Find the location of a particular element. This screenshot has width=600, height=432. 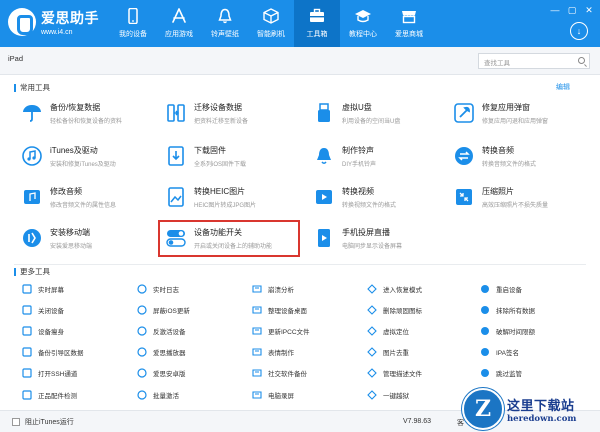

search-input: 查找工具 is located at coordinates (534, 61).